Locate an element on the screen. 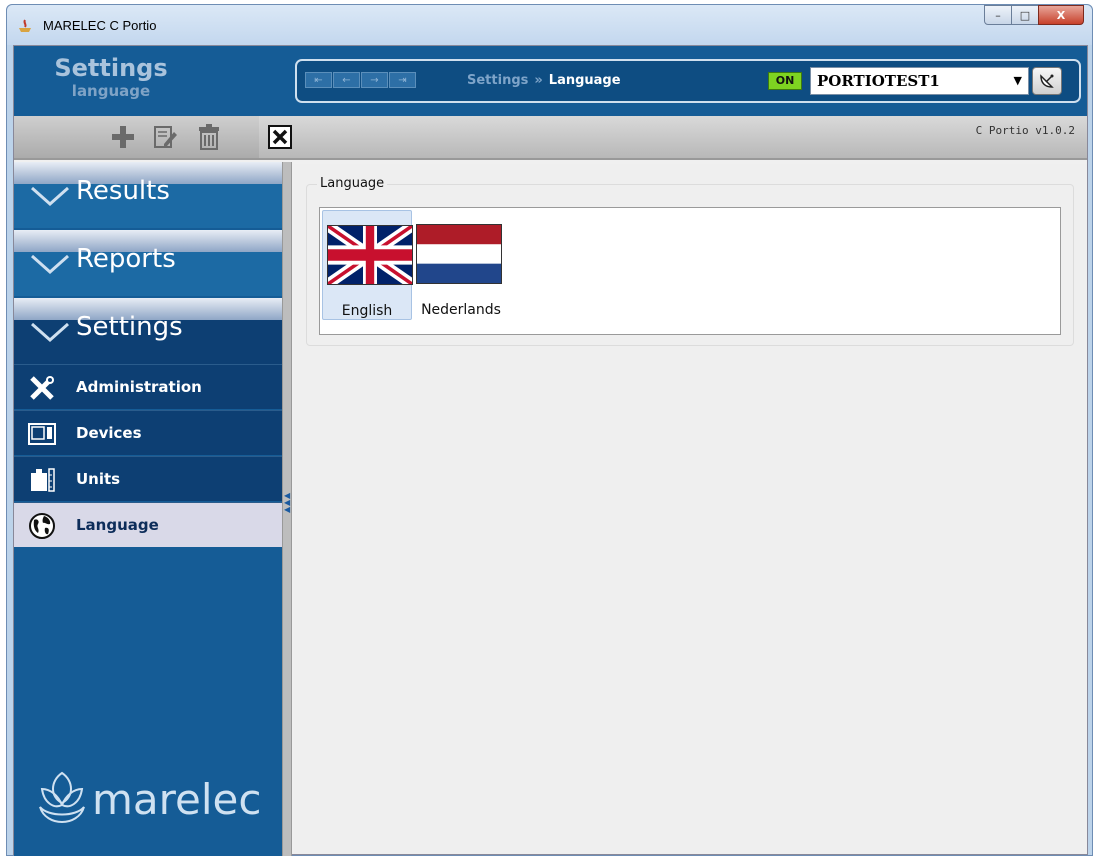 This screenshot has height=856, width=1093. maximize-icon: □ is located at coordinates (1025, 15).